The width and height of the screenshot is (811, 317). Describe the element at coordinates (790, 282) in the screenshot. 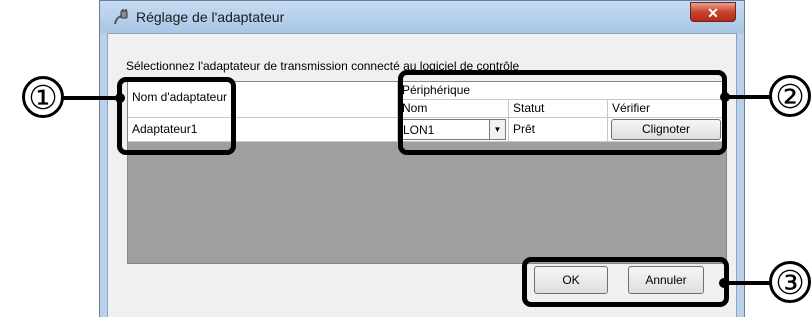

I see `callout-number-3: ③` at that location.